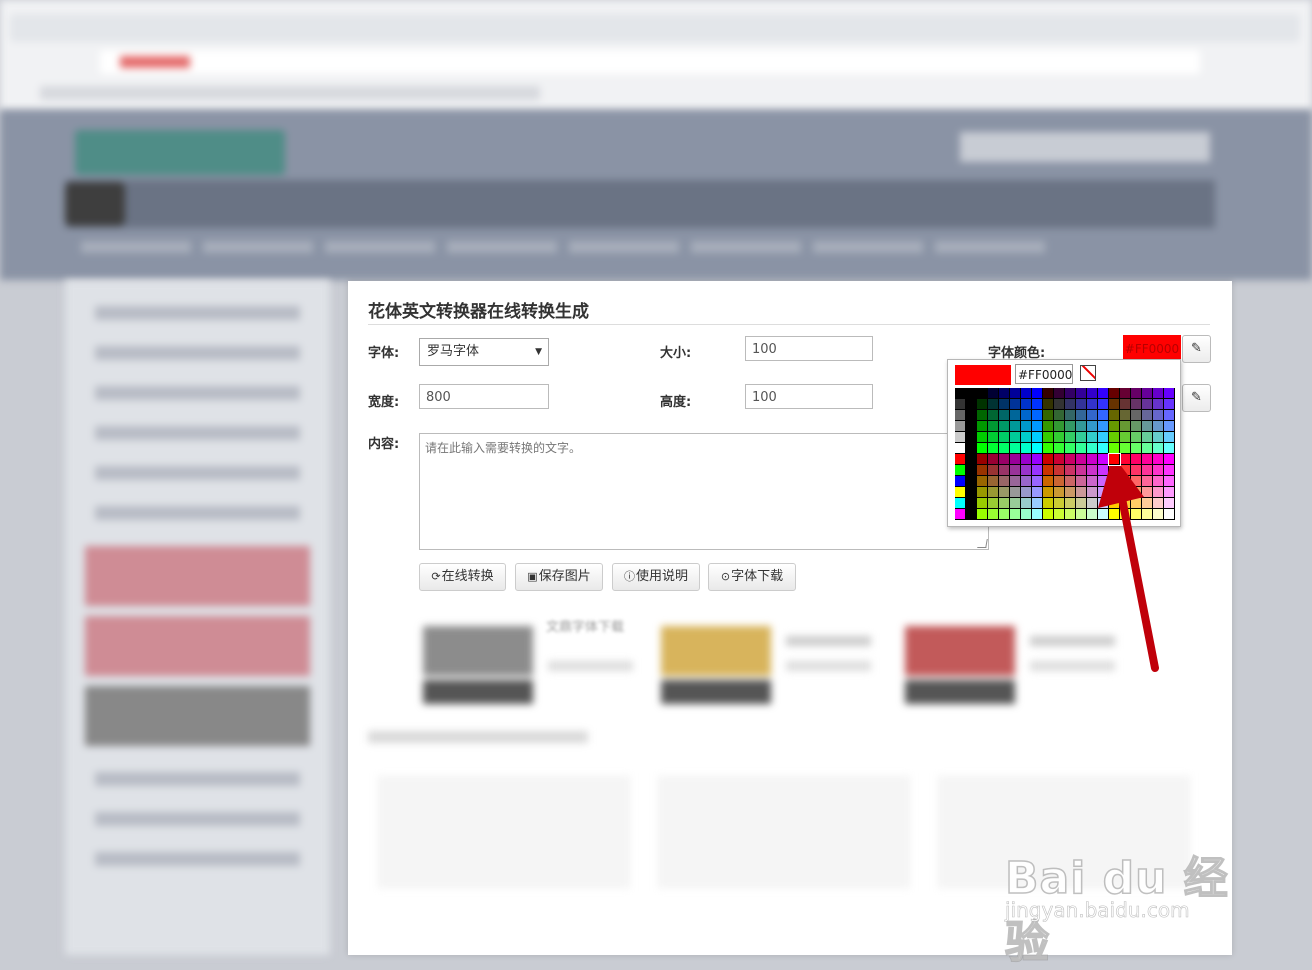 The height and width of the screenshot is (970, 1312). What do you see at coordinates (1196, 398) in the screenshot?
I see `edit-background-button: ✎` at bounding box center [1196, 398].